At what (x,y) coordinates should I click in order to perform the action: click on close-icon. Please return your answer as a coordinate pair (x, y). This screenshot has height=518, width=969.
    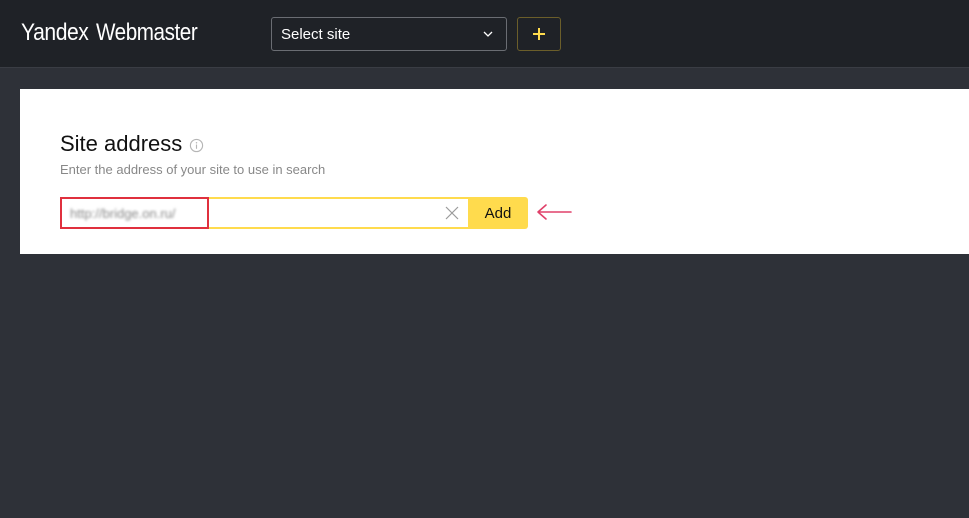
    Looking at the image, I should click on (452, 213).